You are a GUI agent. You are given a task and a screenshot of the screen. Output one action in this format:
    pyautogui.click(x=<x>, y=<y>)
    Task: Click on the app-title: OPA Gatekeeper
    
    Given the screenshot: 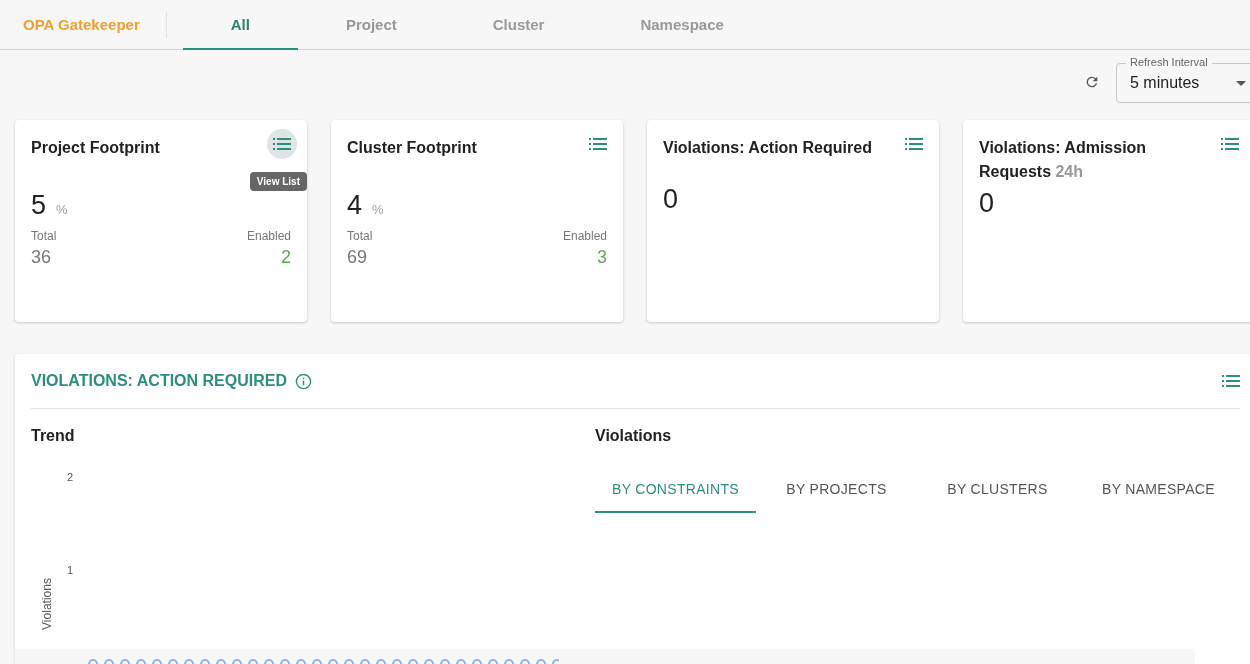 What is the action you would take?
    pyautogui.click(x=83, y=24)
    